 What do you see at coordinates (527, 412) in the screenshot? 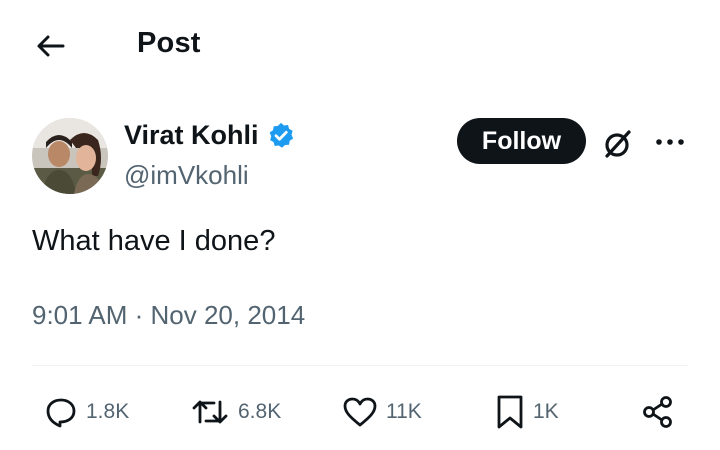
I see `bookmark-button: 1K` at bounding box center [527, 412].